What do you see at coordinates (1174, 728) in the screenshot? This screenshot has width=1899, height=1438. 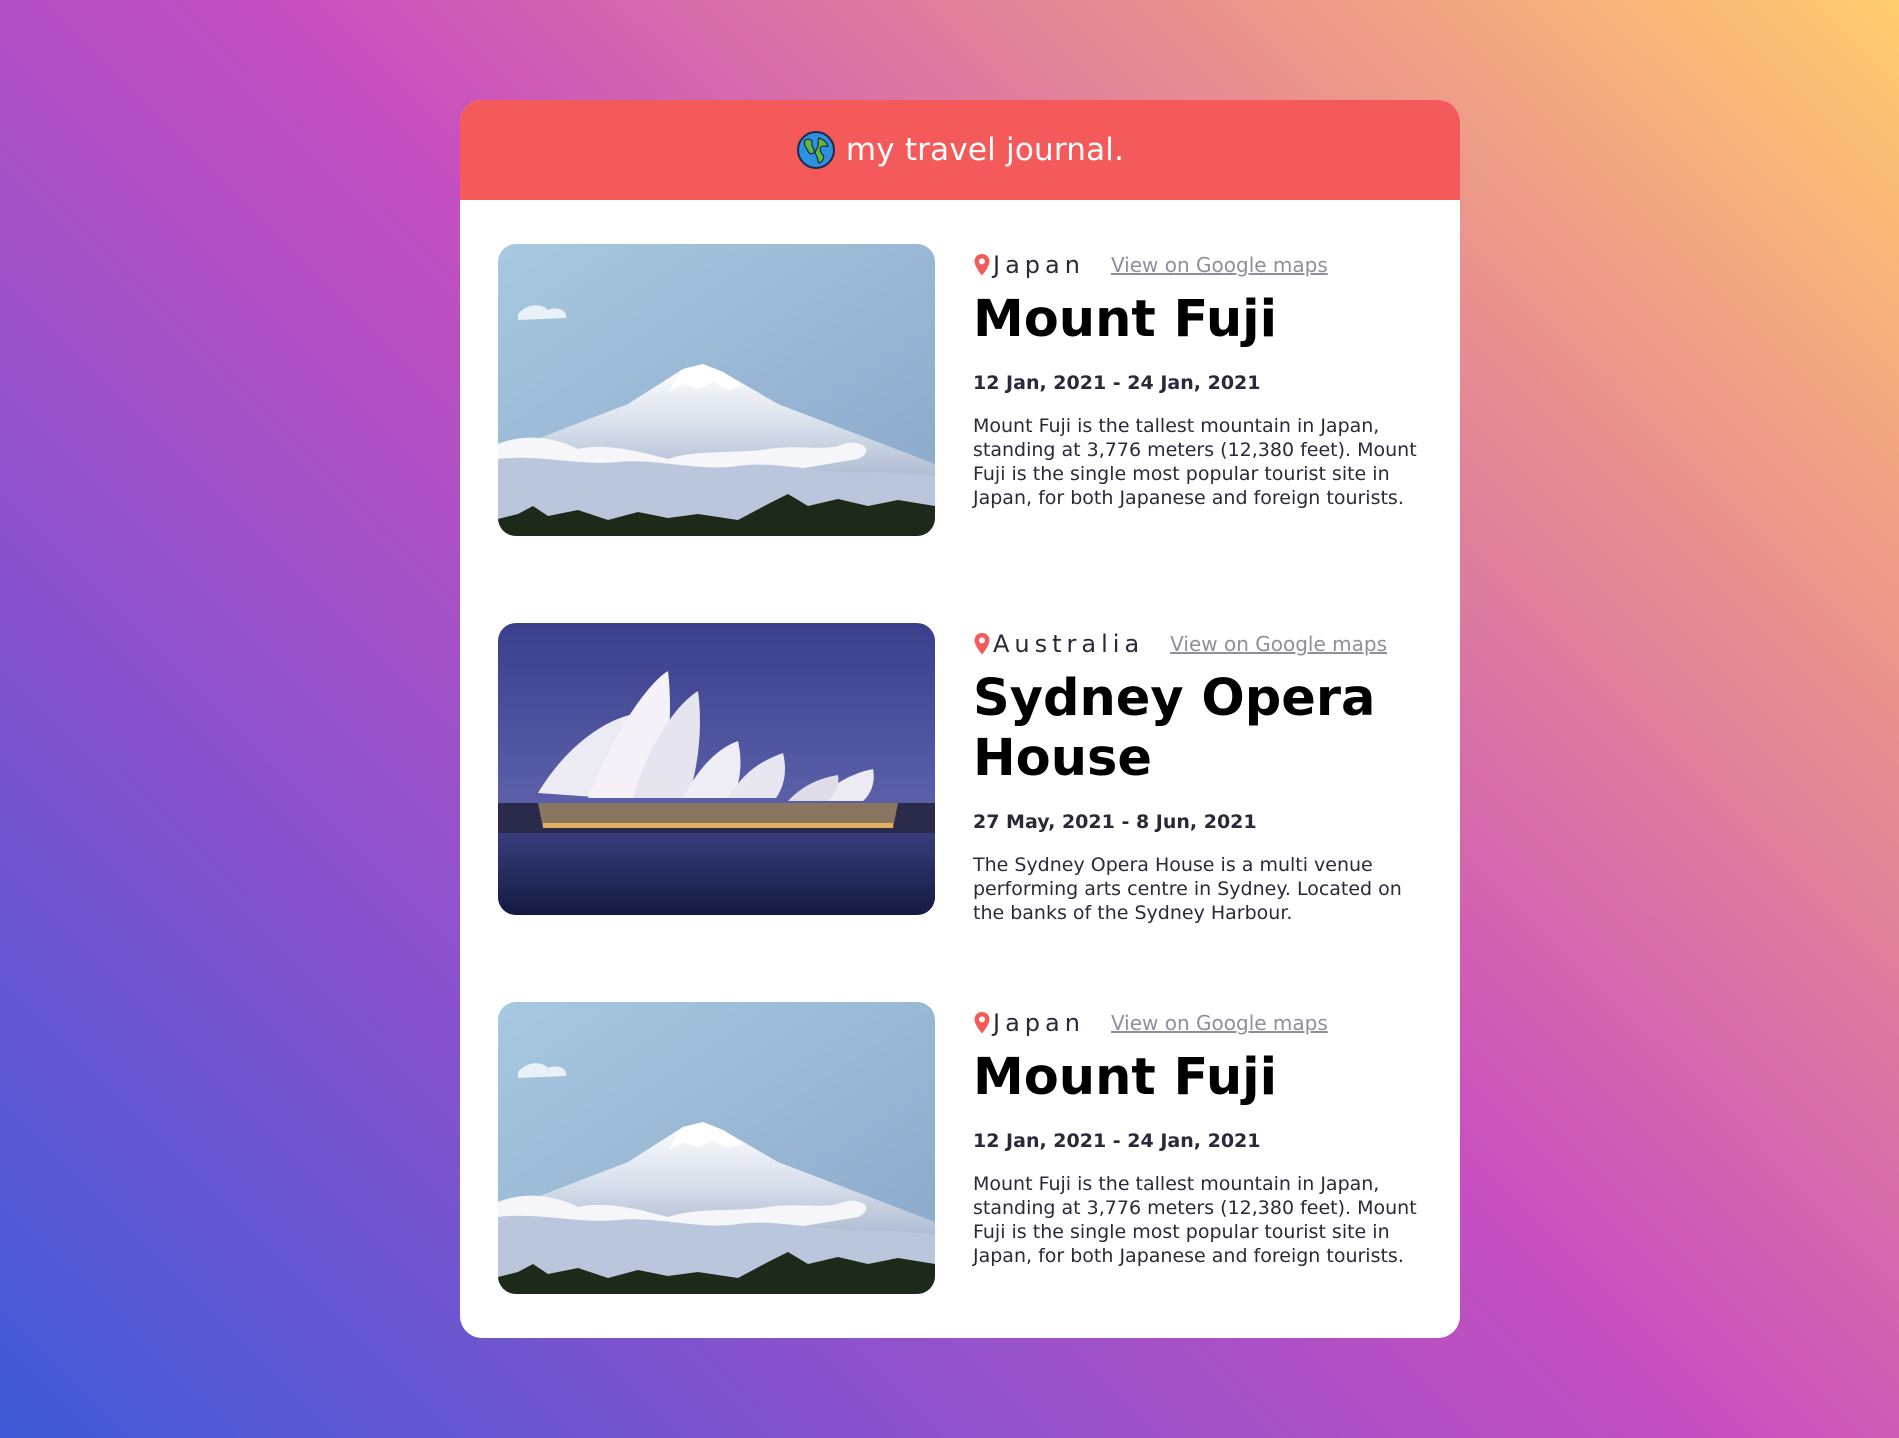 I see `entry-place: Sydney Opera House` at bounding box center [1174, 728].